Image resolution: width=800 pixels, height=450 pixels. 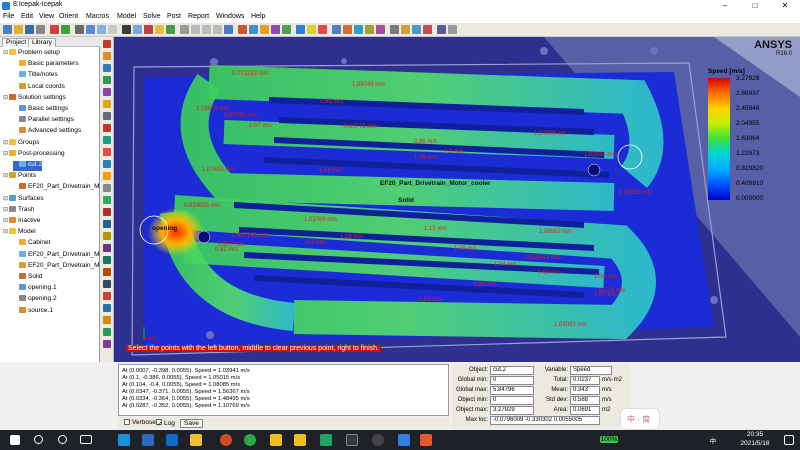 I want to click on tree-item: Title/notes, so click(x=35, y=76).